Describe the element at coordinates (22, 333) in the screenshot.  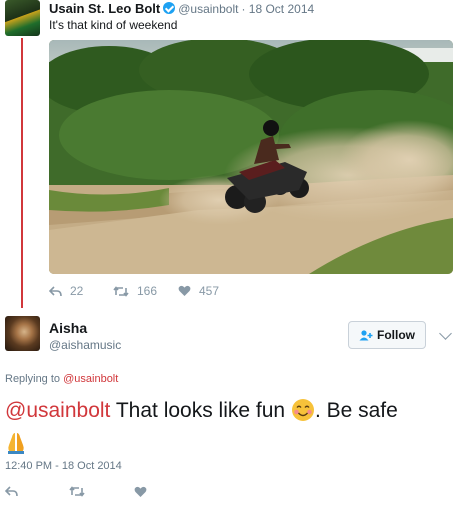
I see `aisha-avatar` at that location.